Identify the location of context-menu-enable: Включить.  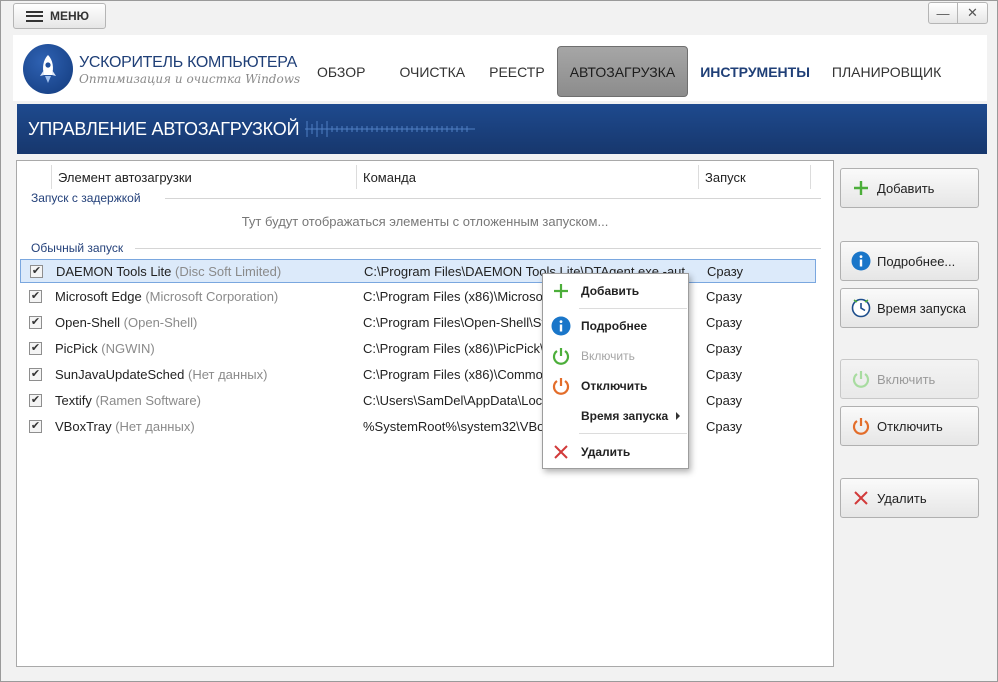
(615, 356).